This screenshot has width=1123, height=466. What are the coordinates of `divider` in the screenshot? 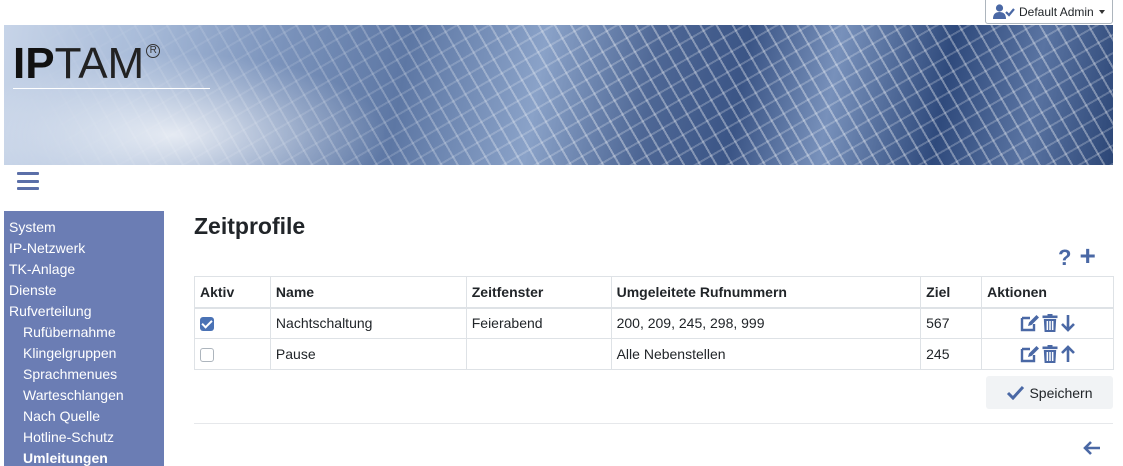 It's located at (653, 423).